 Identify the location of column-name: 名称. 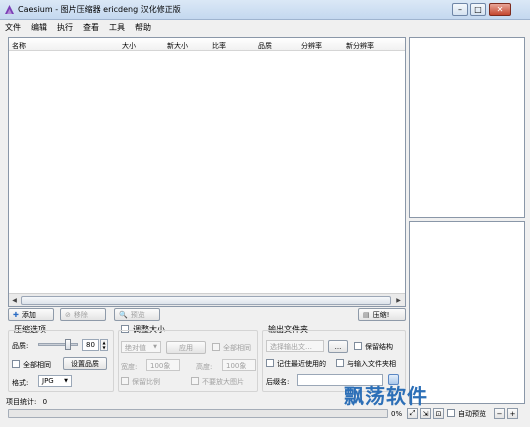
(19, 46).